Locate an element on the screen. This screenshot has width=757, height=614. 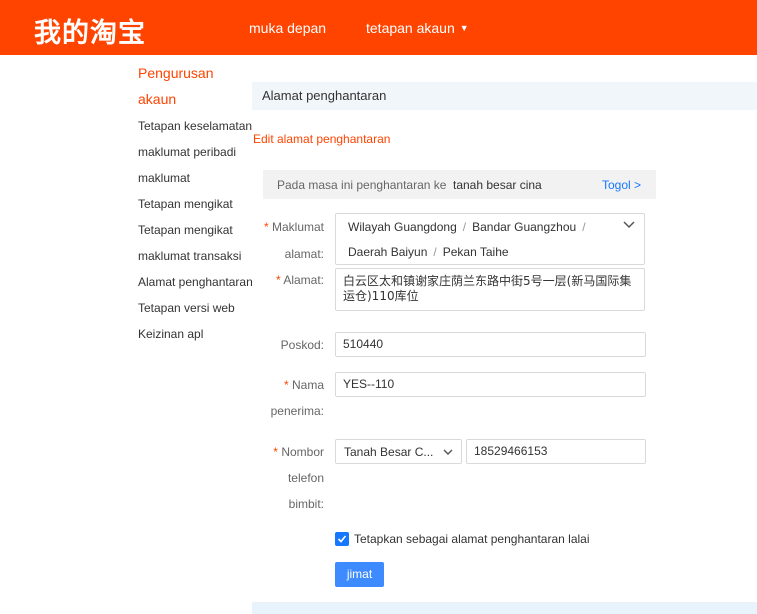
address-region-line1: Wilayah Guangdong / Bandar Guangzhou / is located at coordinates (467, 227).